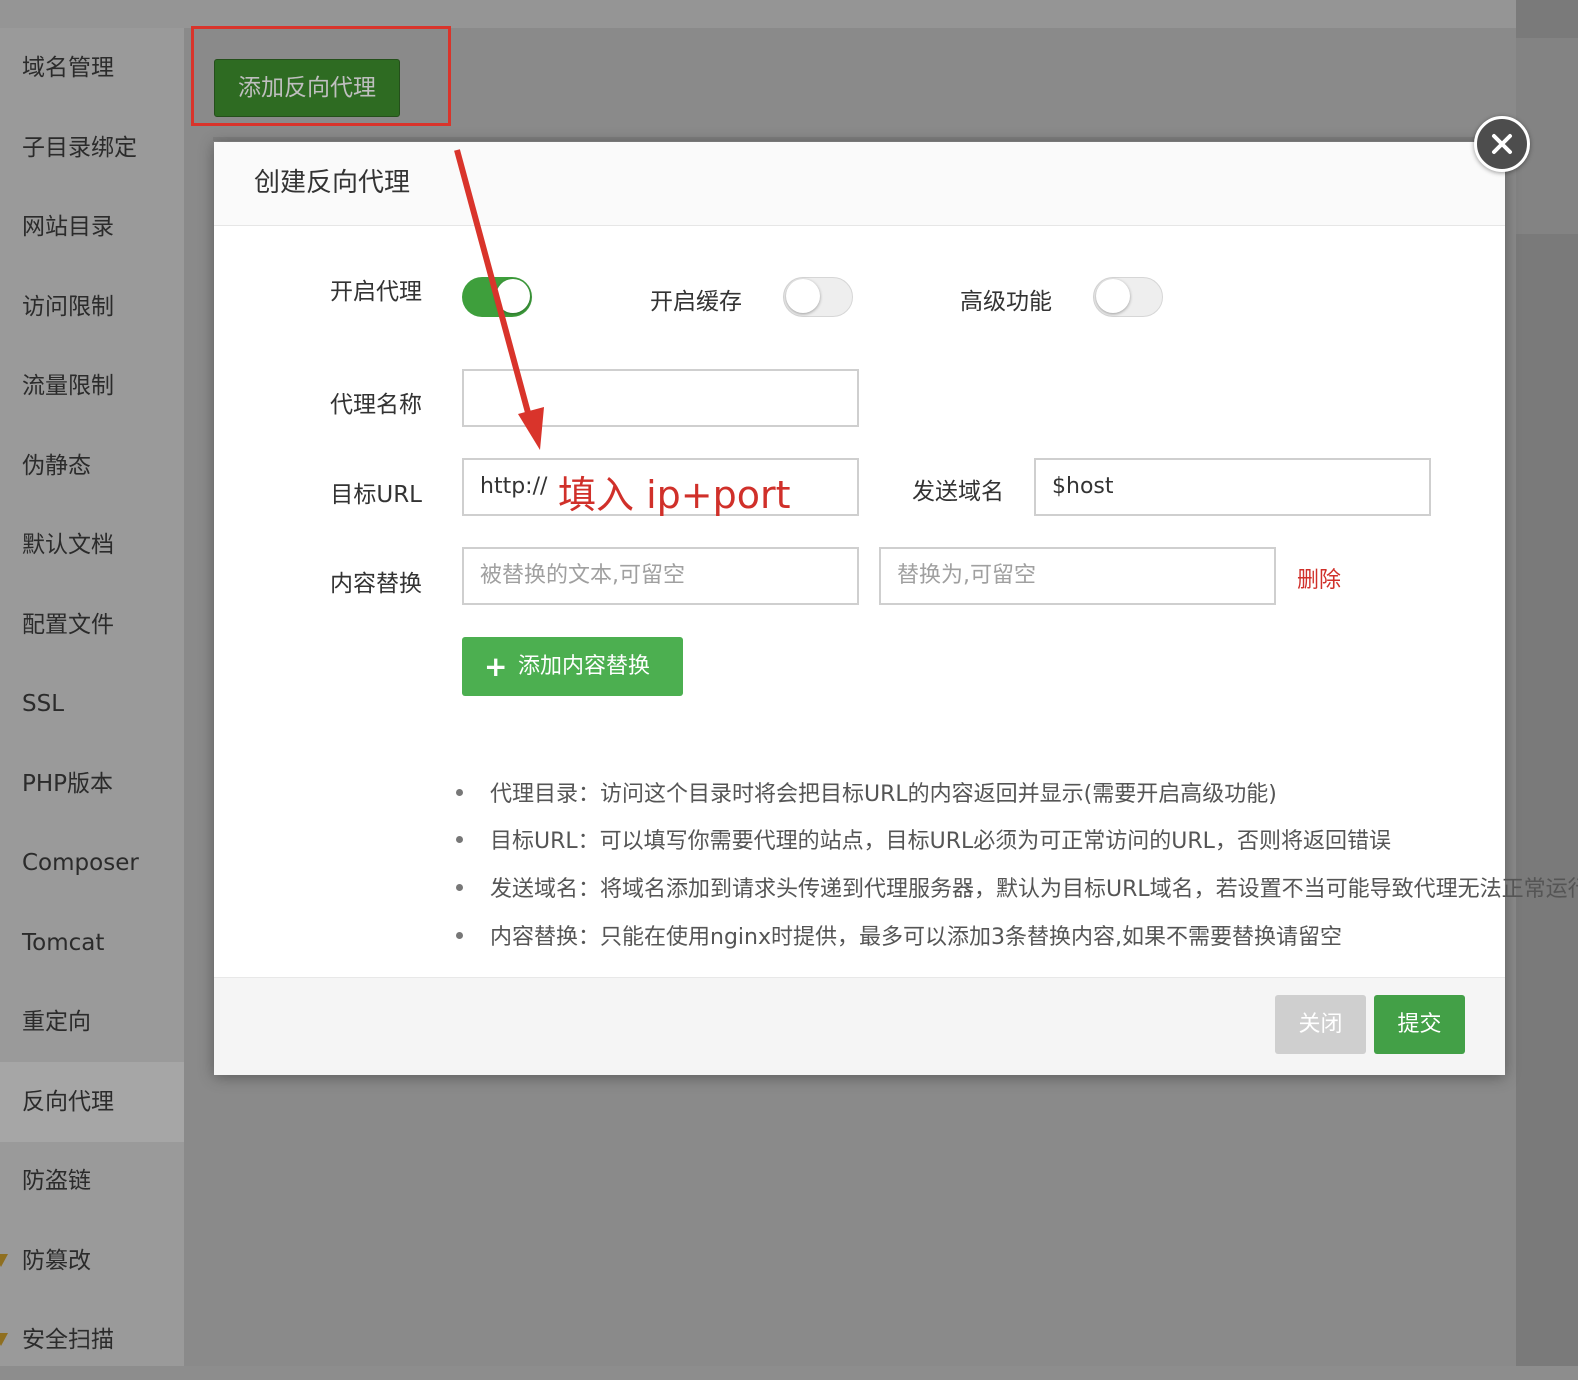 The width and height of the screenshot is (1578, 1380). I want to click on delete-replace-link: 删除, so click(1319, 578).